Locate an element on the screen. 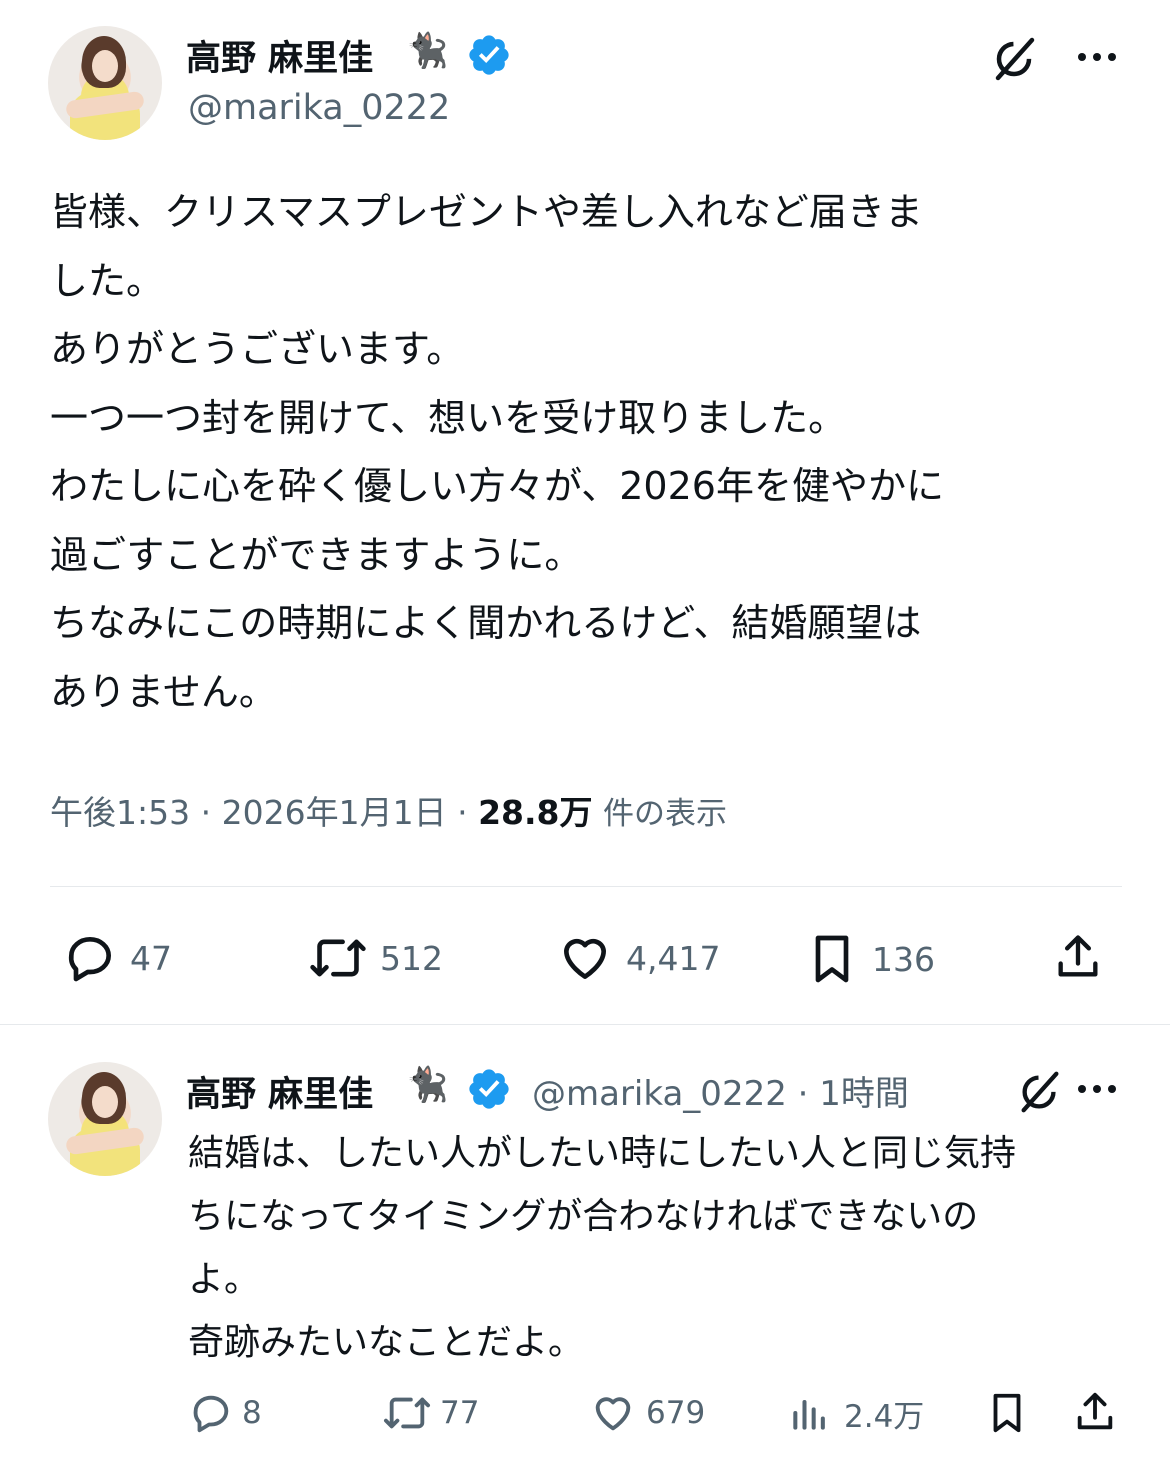 The image size is (1170, 1464). like-button: 4,417 is located at coordinates (638, 958).